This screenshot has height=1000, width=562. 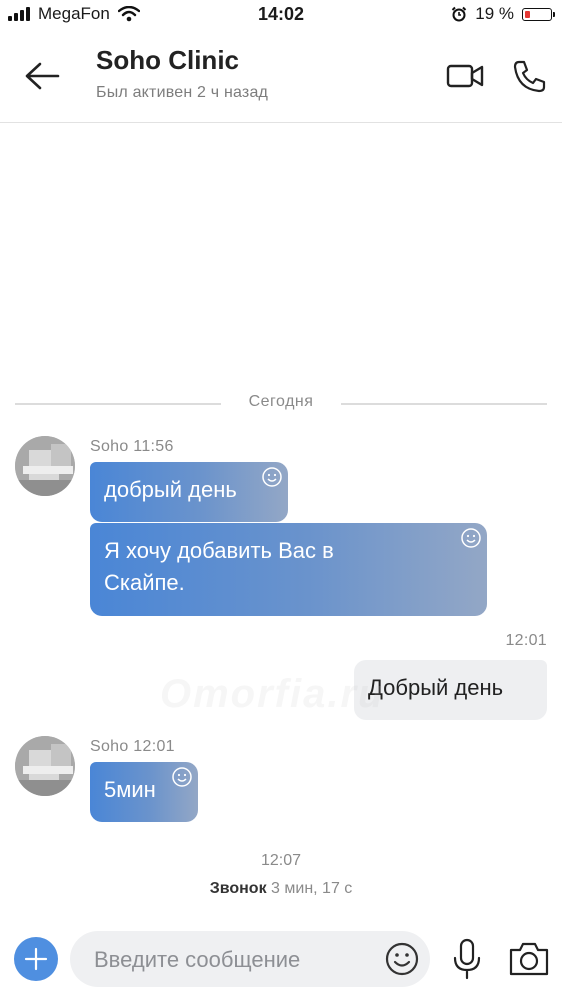 What do you see at coordinates (530, 76) in the screenshot?
I see `phone-icon` at bounding box center [530, 76].